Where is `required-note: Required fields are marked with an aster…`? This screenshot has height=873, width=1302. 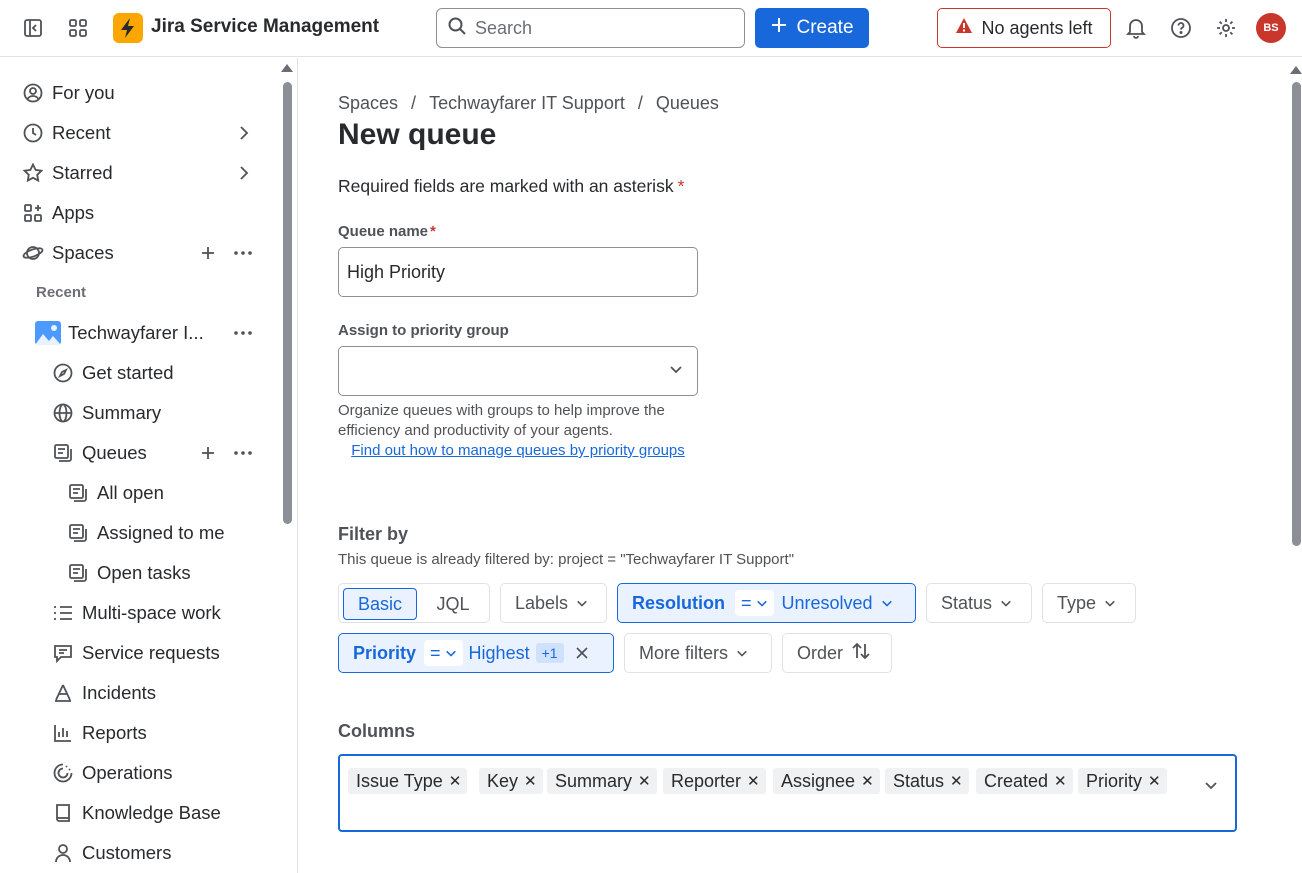
required-note: Required fields are marked with an aster… is located at coordinates (511, 186).